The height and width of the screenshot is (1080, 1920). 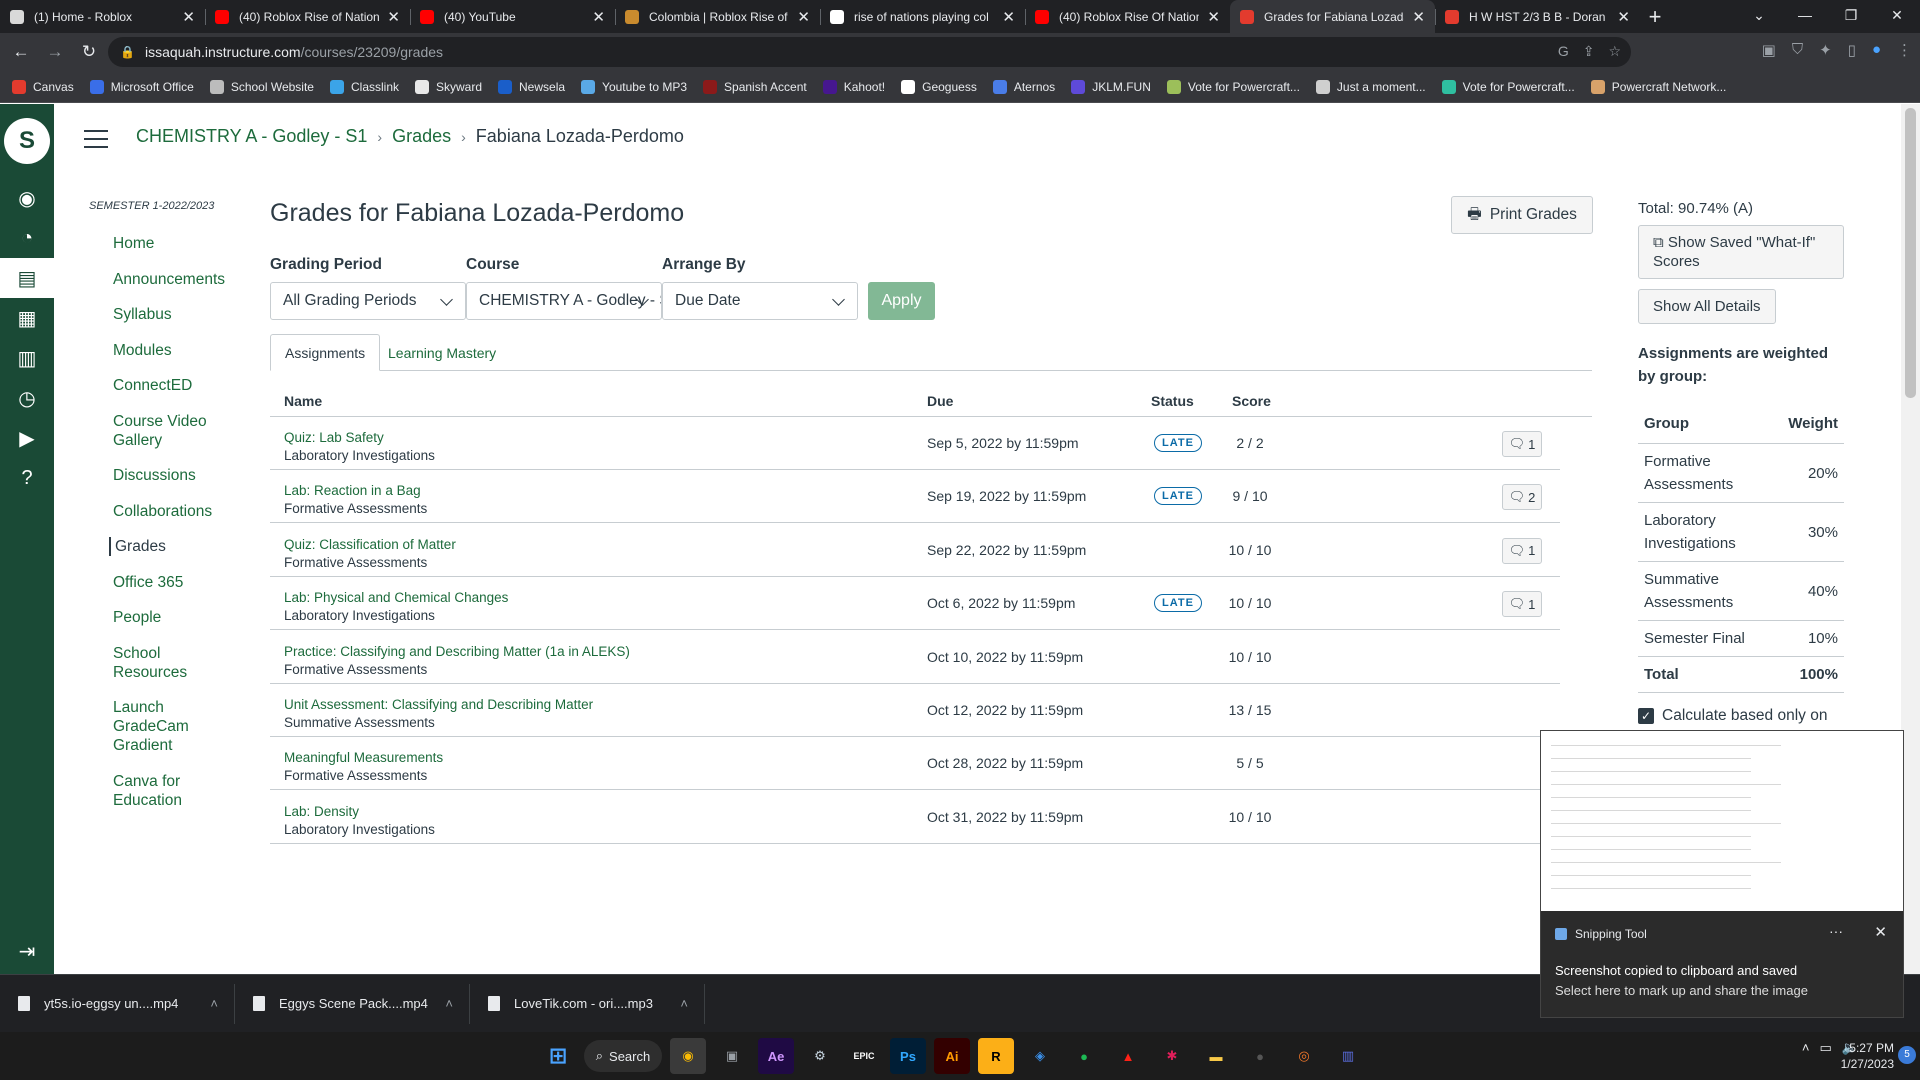 I want to click on download-item: Eggys Scene Pack....mp4 ˄, so click(x=352, y=1003).